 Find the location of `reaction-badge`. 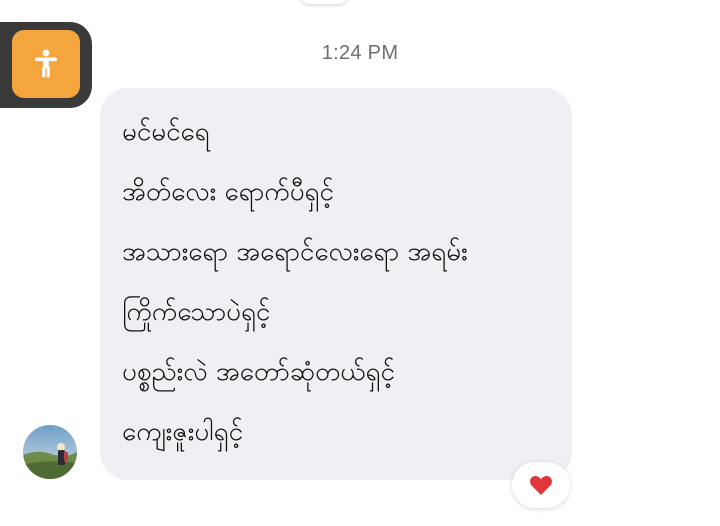

reaction-badge is located at coordinates (541, 485).